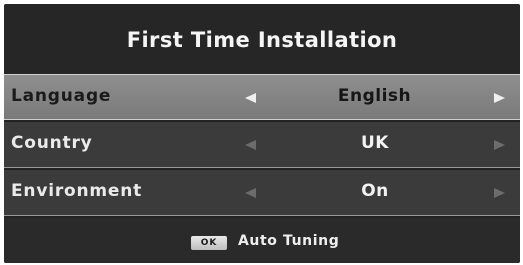 The width and height of the screenshot is (523, 265). Describe the element at coordinates (375, 143) in the screenshot. I see `country-value: UK` at that location.